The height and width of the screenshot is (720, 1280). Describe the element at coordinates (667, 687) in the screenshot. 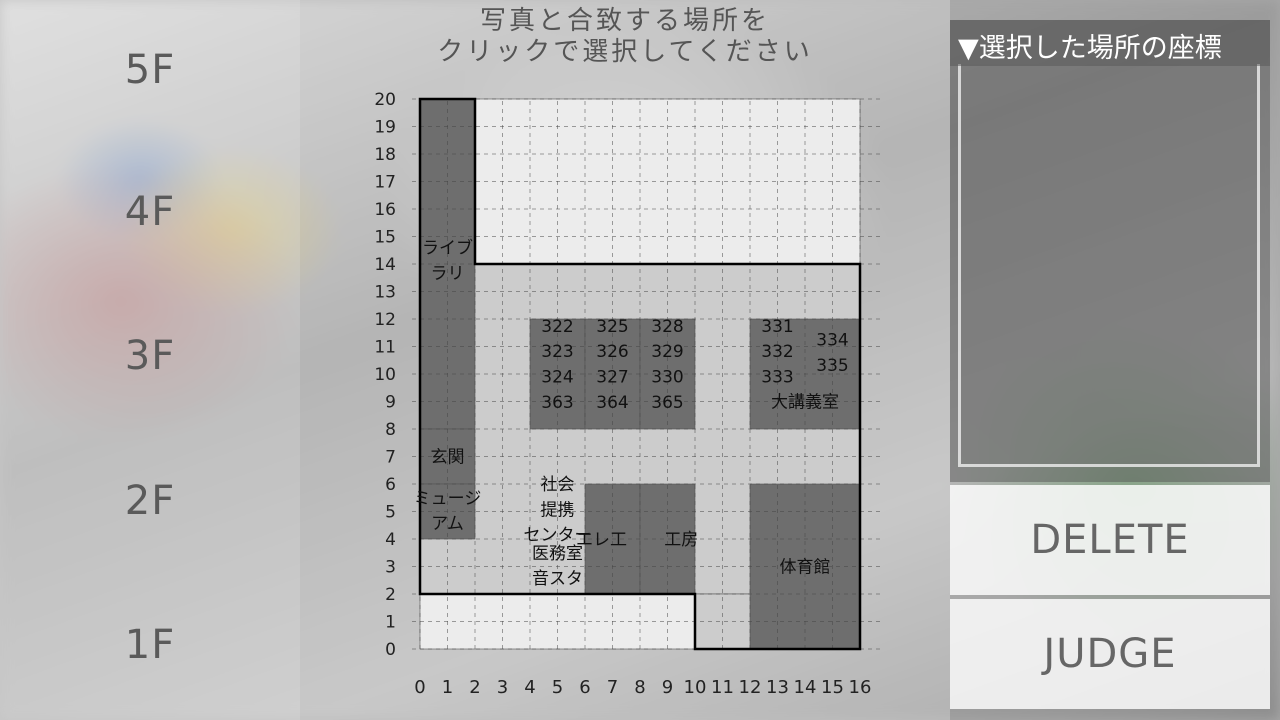

I see `x-tick-label: 9` at that location.